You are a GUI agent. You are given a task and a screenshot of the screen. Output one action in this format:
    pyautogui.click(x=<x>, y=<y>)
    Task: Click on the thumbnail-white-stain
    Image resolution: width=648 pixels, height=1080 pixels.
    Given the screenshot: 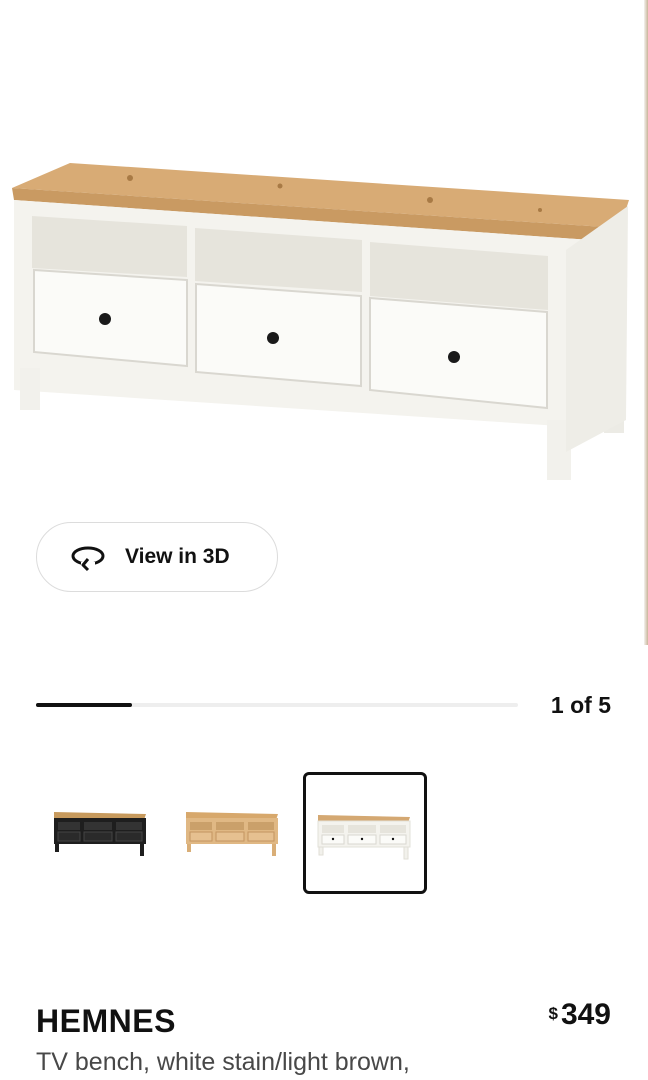 What is the action you would take?
    pyautogui.click(x=365, y=833)
    